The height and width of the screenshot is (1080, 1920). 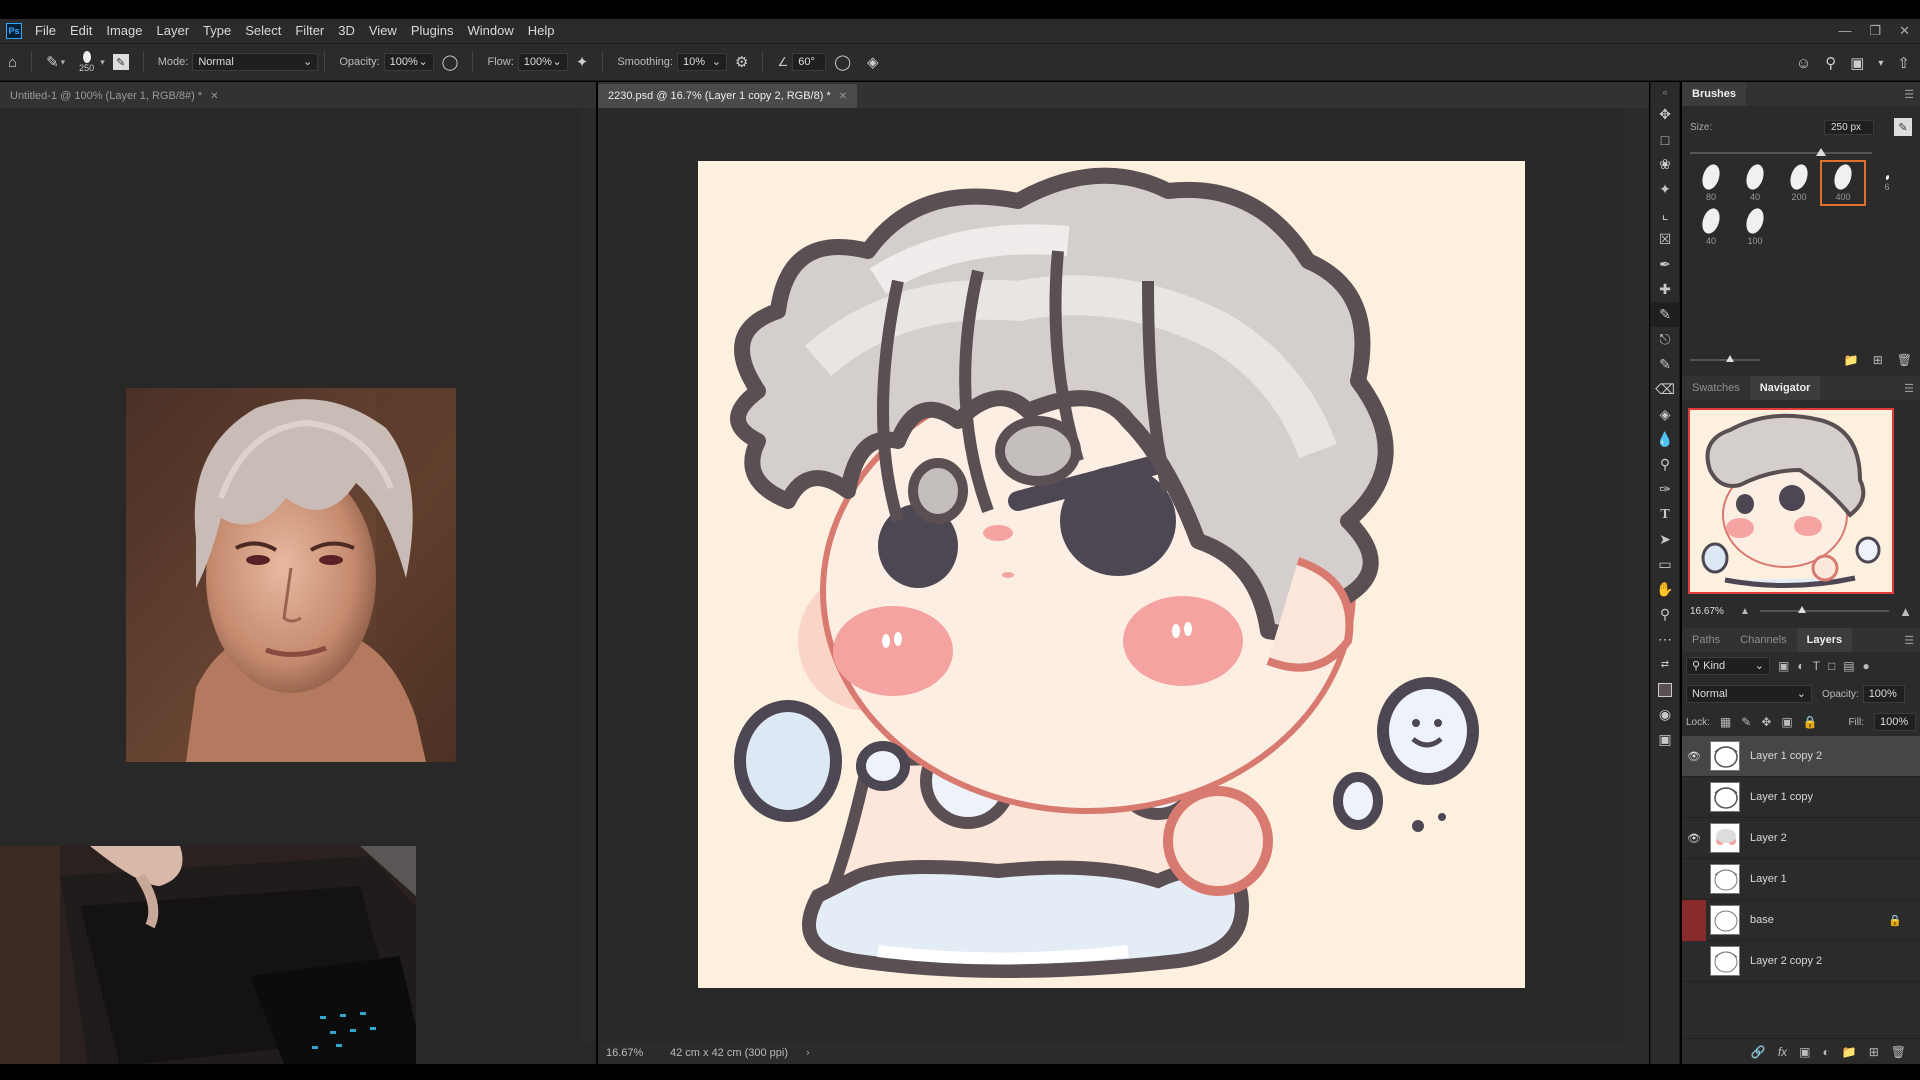 I want to click on dodge-tool-icon: ⚲, so click(x=1665, y=464).